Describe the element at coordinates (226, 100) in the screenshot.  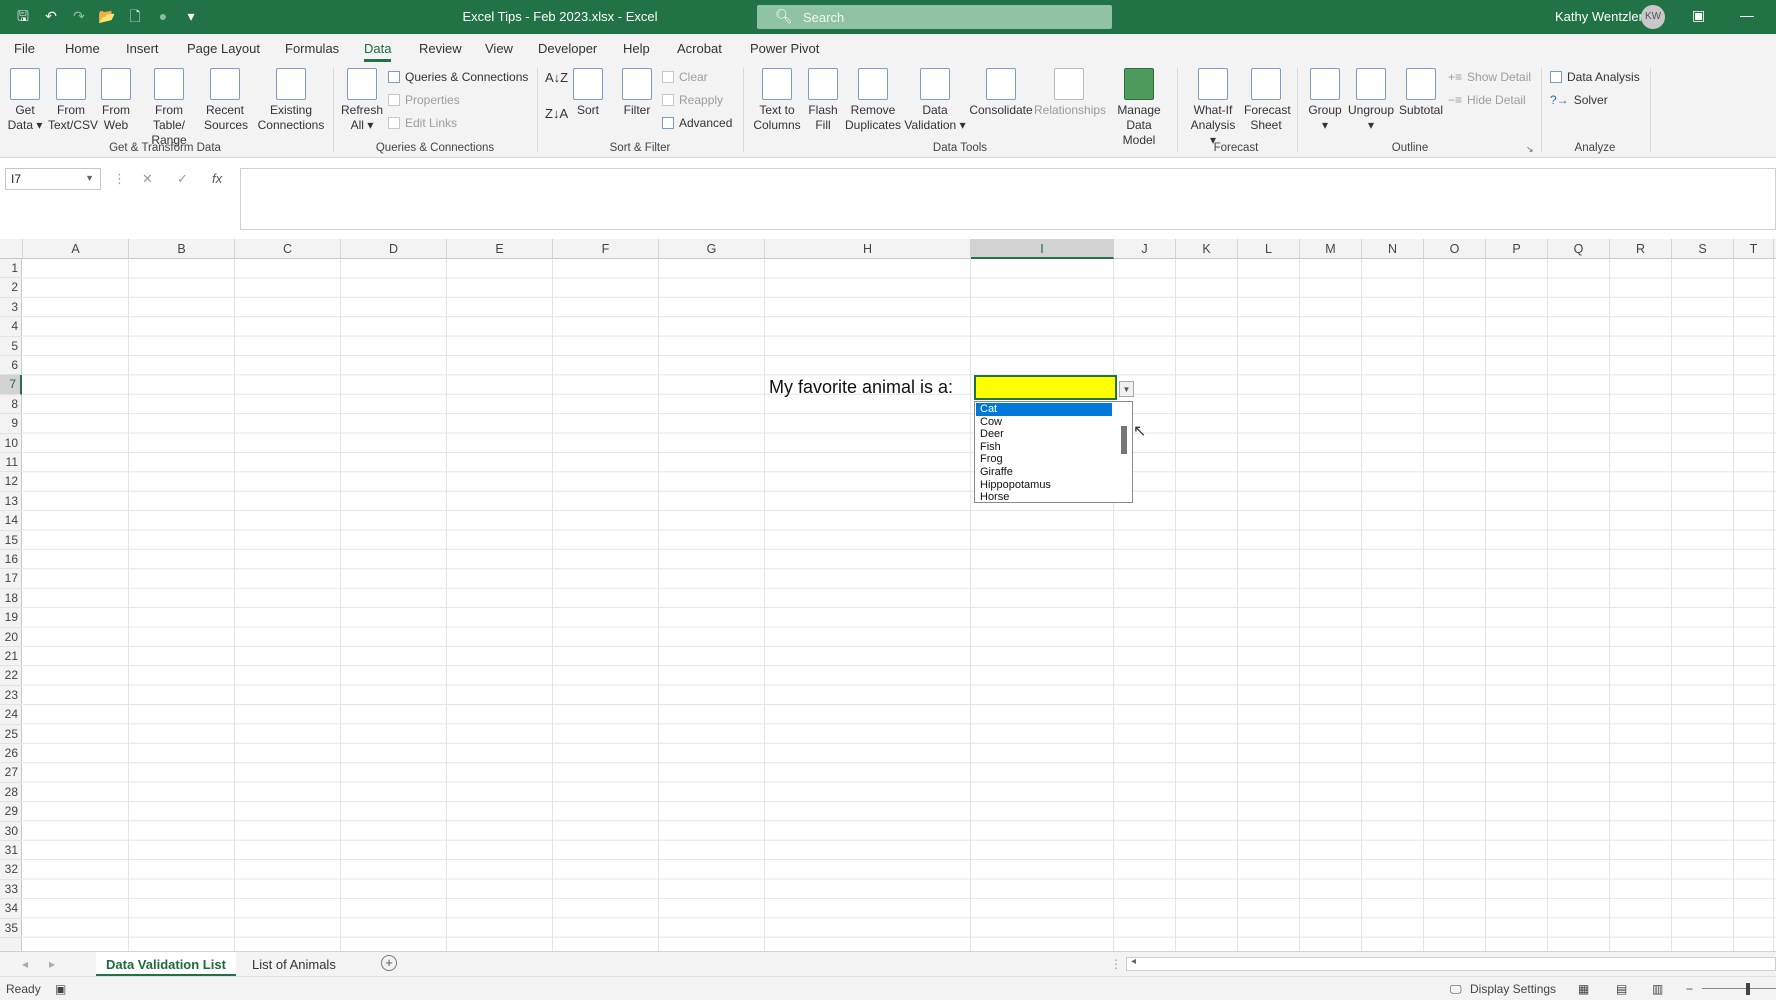
I see `recent-sources-button: Recent Sources` at that location.